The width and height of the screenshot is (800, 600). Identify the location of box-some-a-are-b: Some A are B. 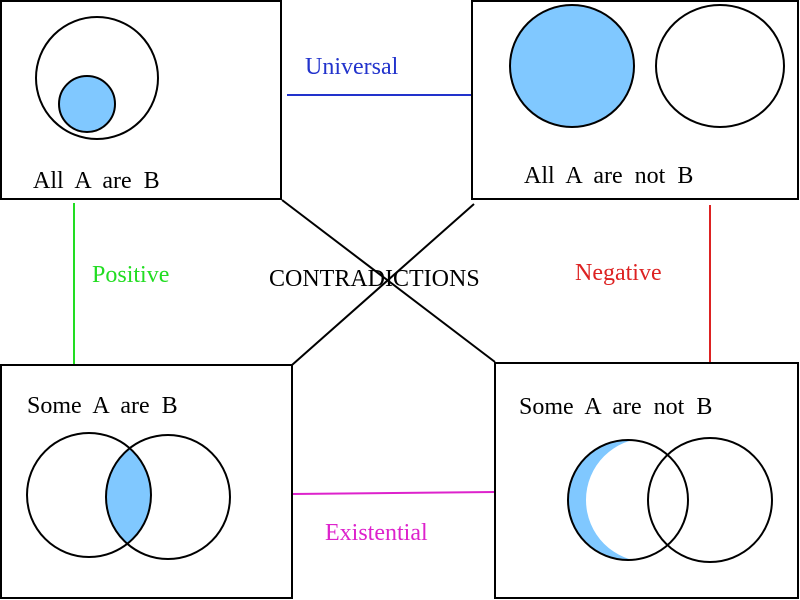
(146, 481).